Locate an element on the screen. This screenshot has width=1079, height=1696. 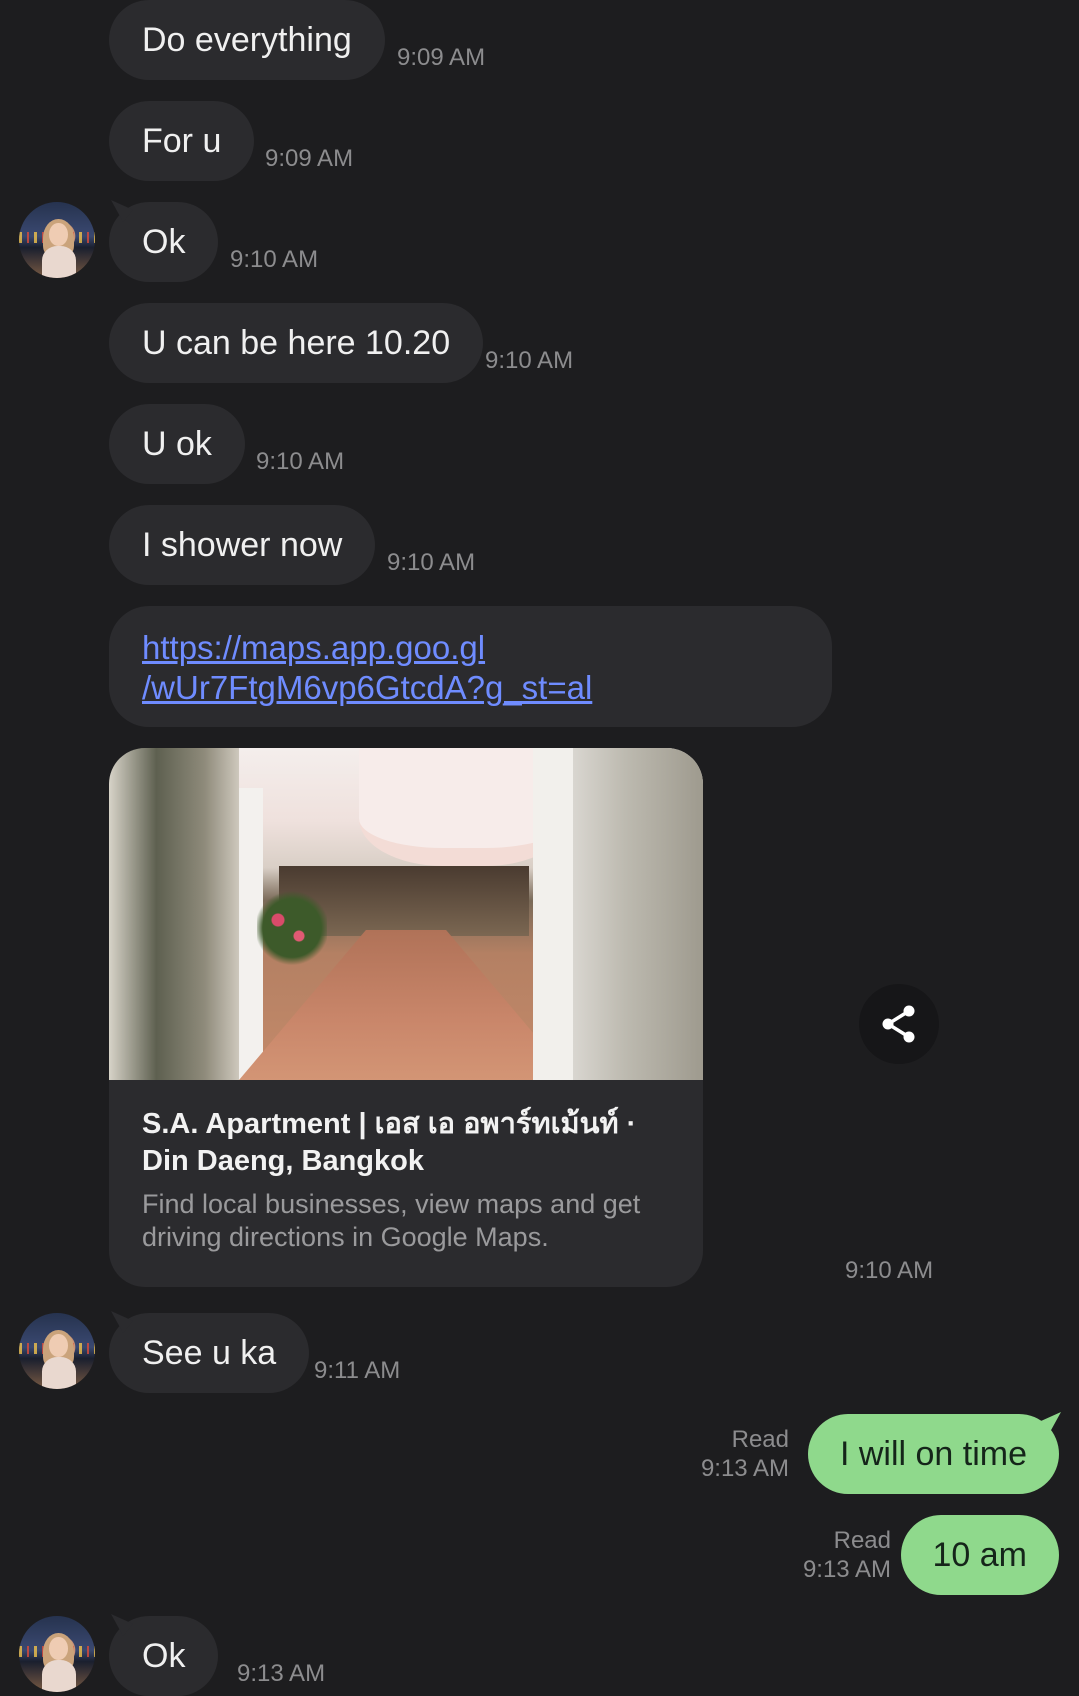
maps-link-line1: https://maps.app.goo.gl is located at coordinates (470, 648).